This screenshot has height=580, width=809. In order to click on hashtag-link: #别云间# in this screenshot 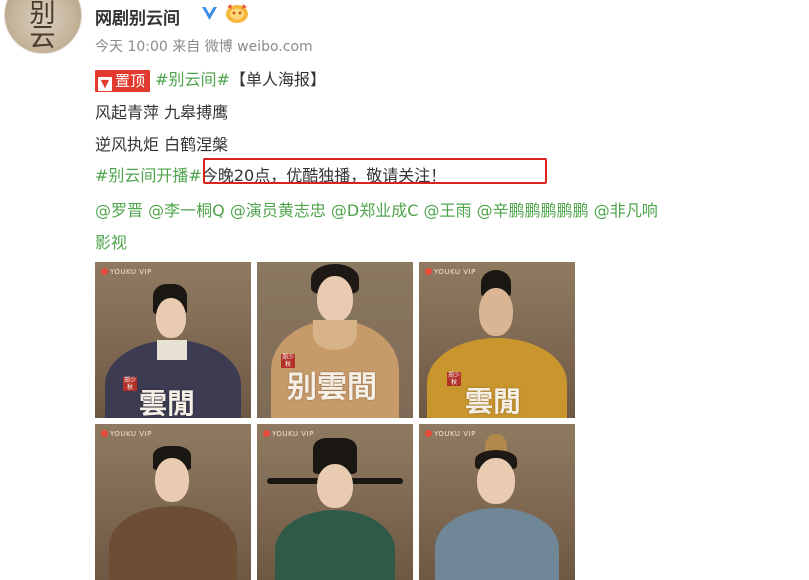, I will do `click(192, 79)`.